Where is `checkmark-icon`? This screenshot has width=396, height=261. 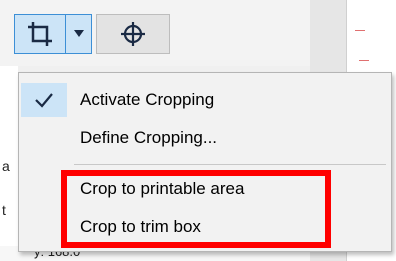
checkmark-icon is located at coordinates (44, 100).